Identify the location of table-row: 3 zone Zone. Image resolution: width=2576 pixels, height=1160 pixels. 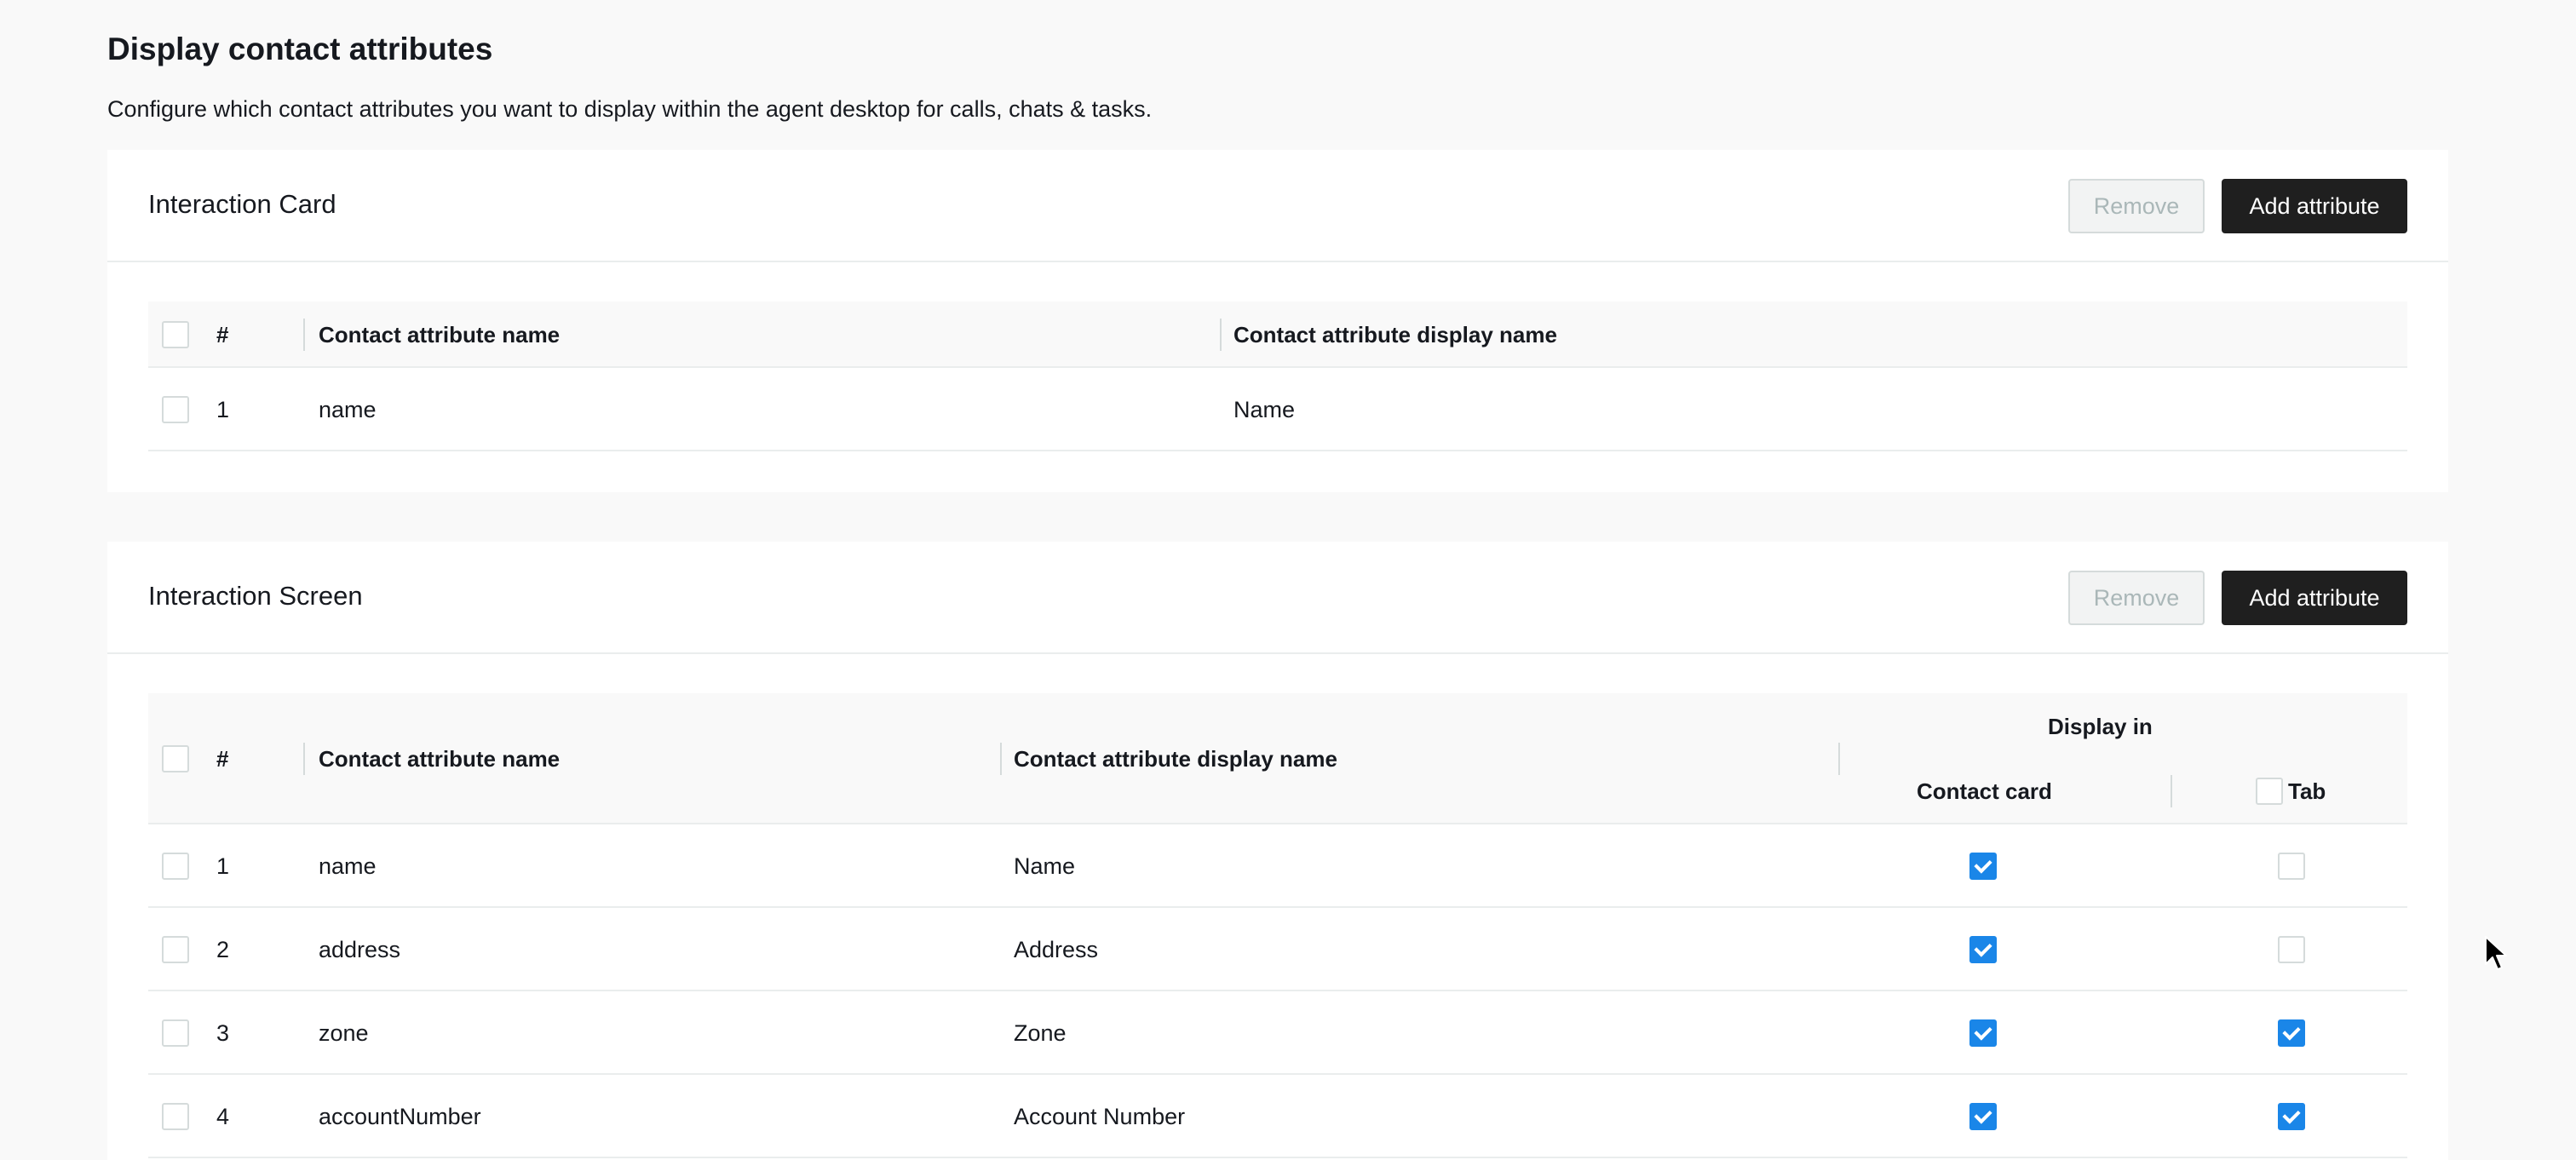
(1278, 1033).